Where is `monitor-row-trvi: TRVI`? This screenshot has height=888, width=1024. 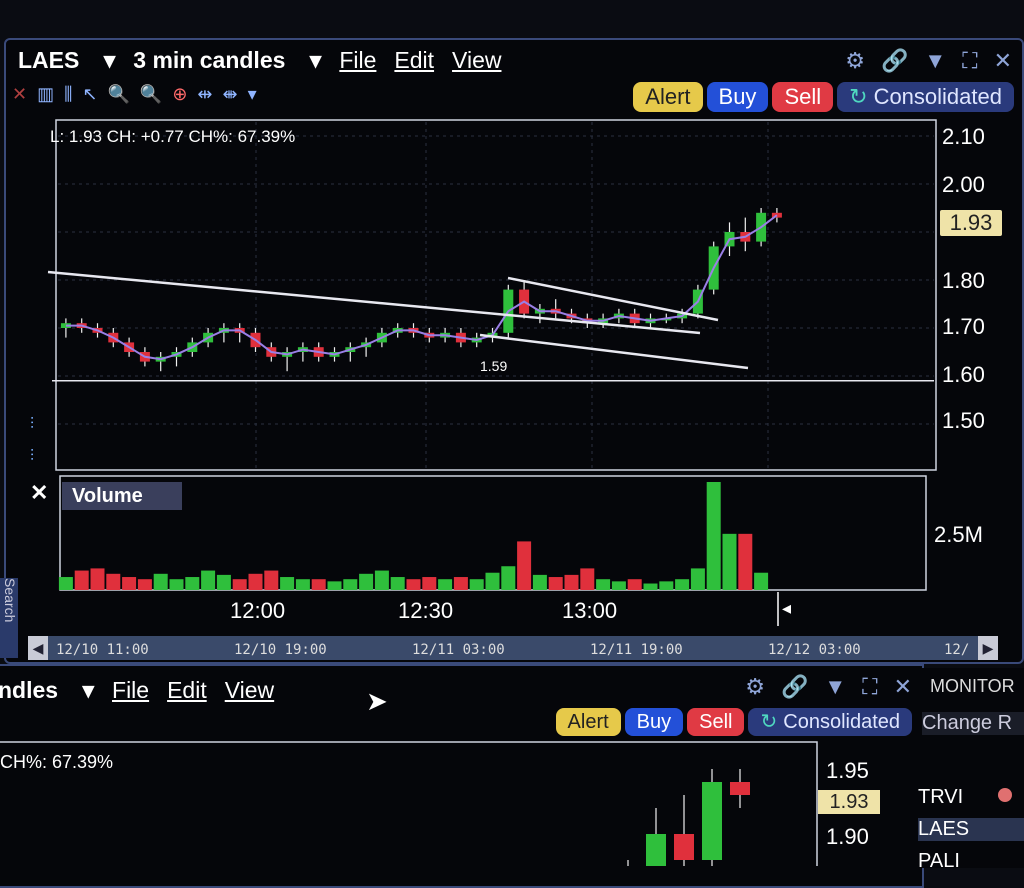
monitor-row-trvi: TRVI is located at coordinates (940, 797).